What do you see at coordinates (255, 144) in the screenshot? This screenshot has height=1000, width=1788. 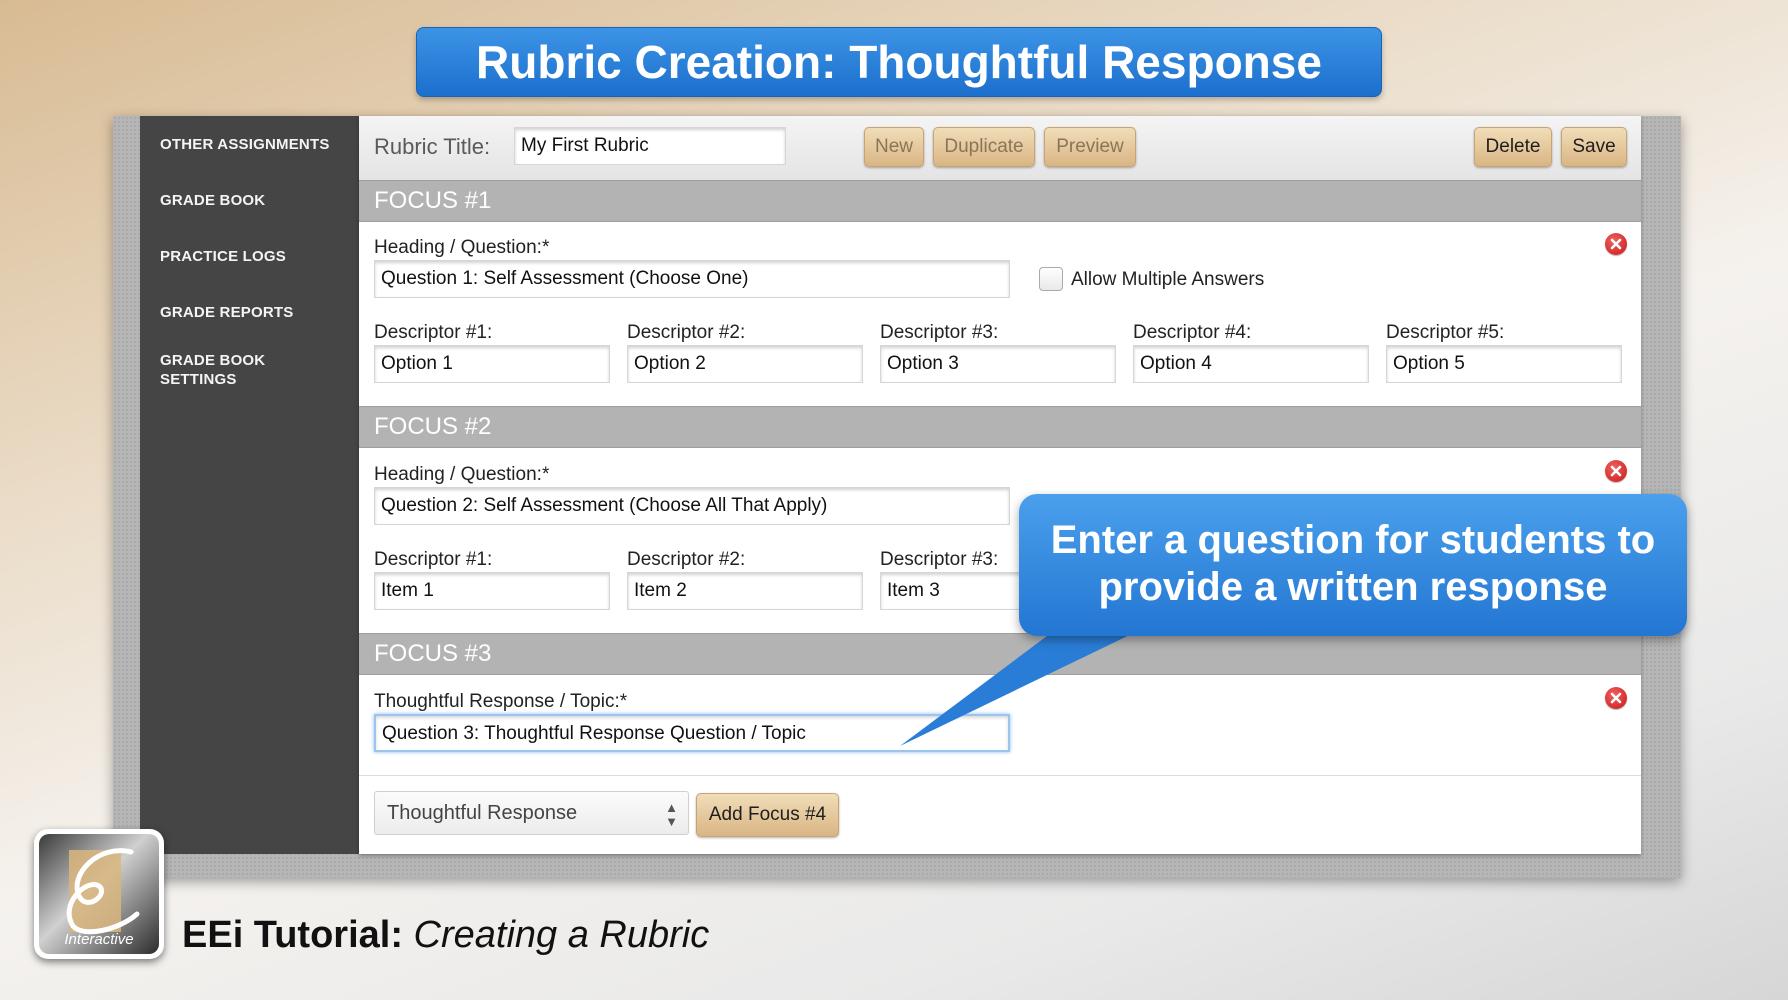 I see `sidebar-item-other-assignments: OTHER ASSIGNMENTS` at bounding box center [255, 144].